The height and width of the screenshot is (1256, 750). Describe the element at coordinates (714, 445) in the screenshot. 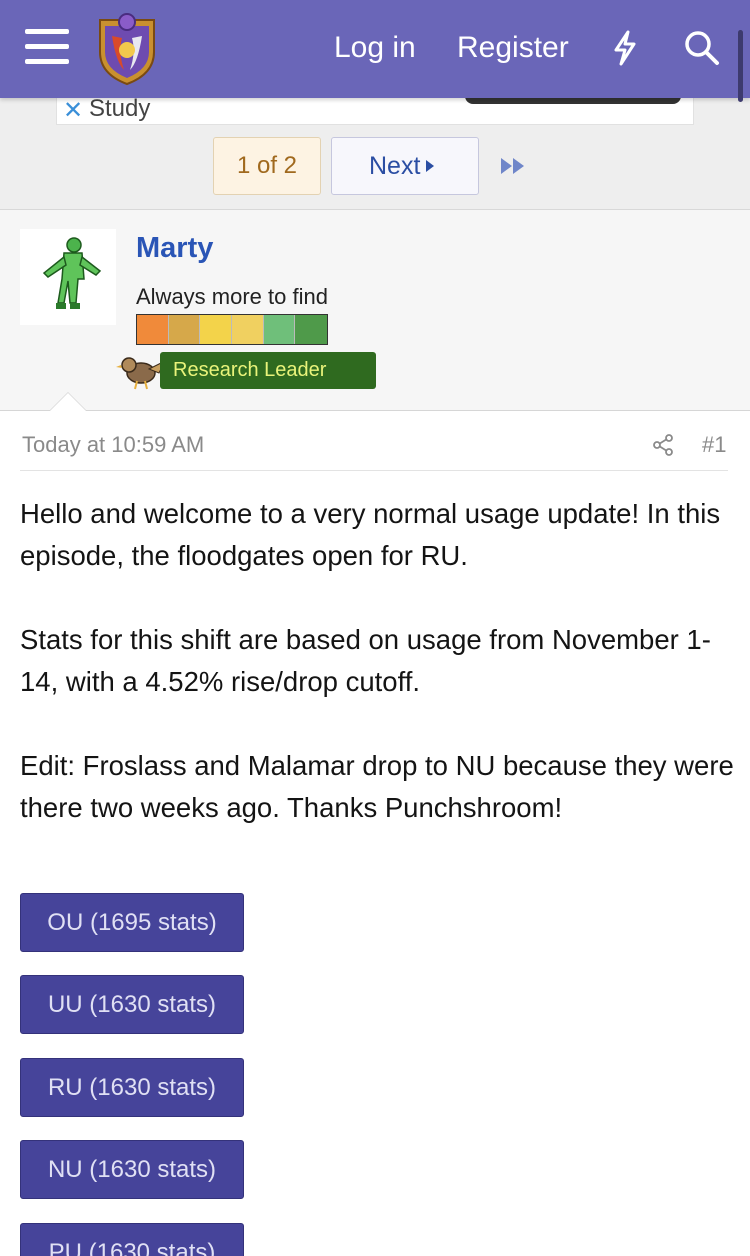

I see `post-number: #1` at that location.